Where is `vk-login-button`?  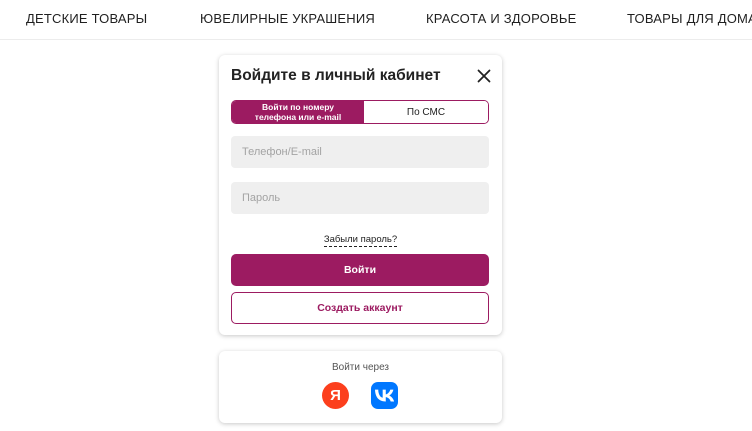
vk-login-button is located at coordinates (384, 395).